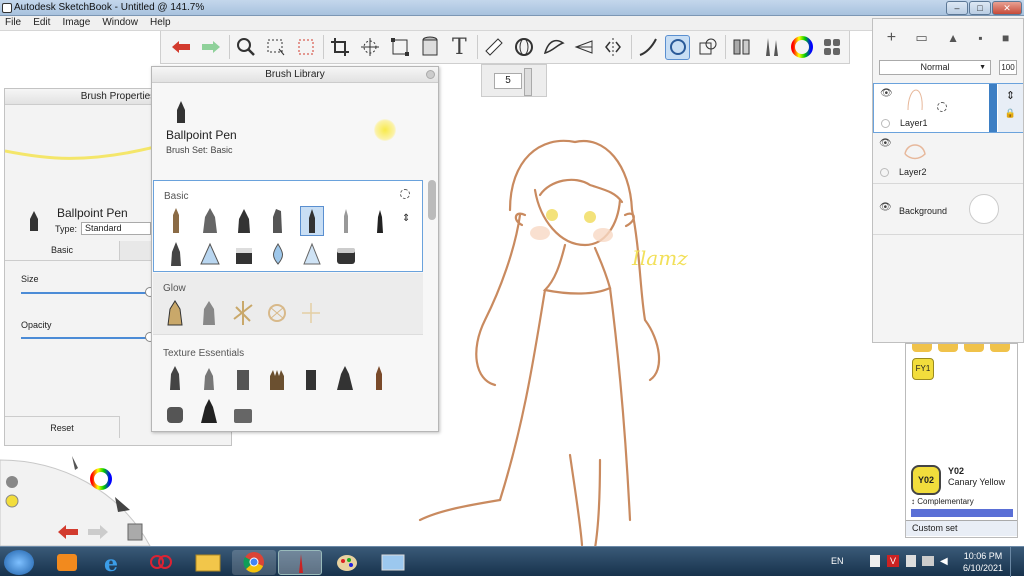 The image size is (1024, 579). What do you see at coordinates (430, 74) in the screenshot?
I see `panel-close-icon` at bounding box center [430, 74].